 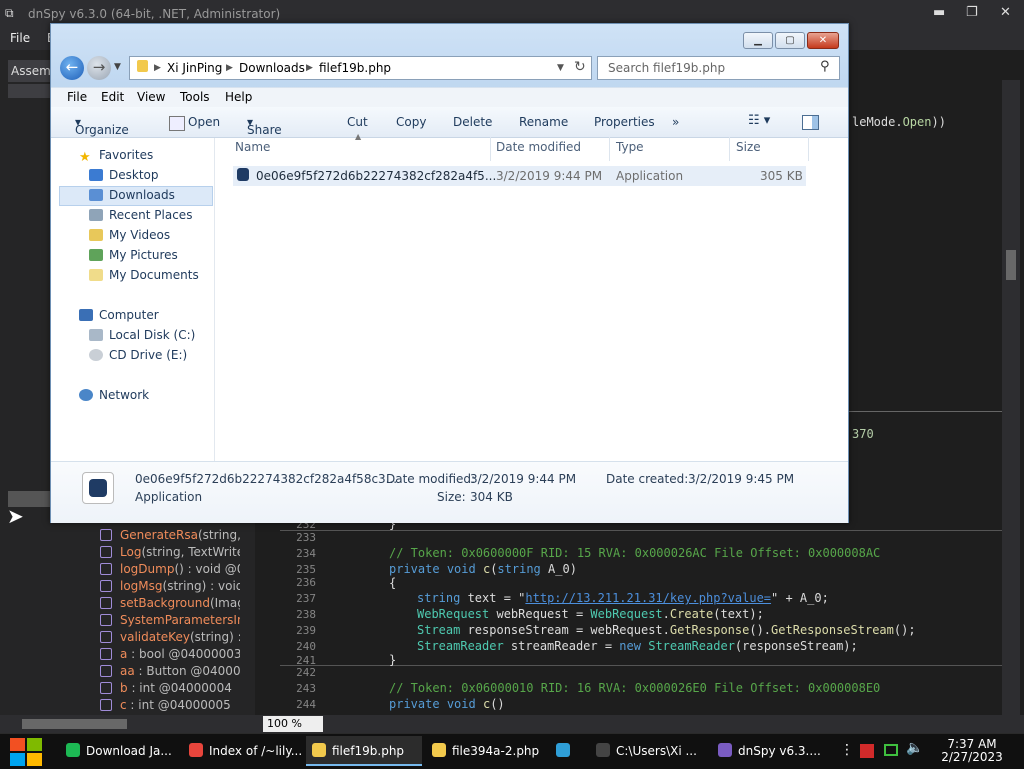 What do you see at coordinates (170, 689) in the screenshot?
I see `tree-member: b : int @04000004` at bounding box center [170, 689].